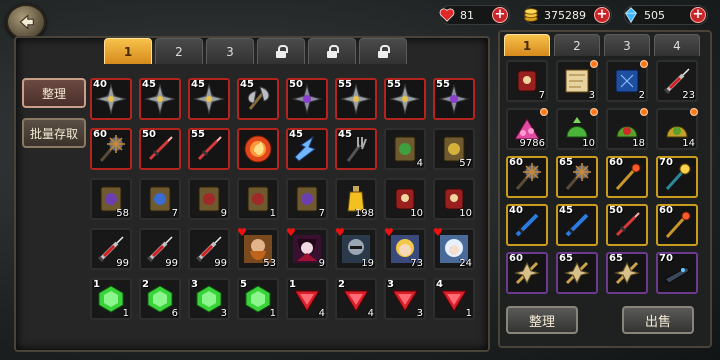 This screenshot has height=360, width=720. I want to click on item-level: 3, so click(194, 284).